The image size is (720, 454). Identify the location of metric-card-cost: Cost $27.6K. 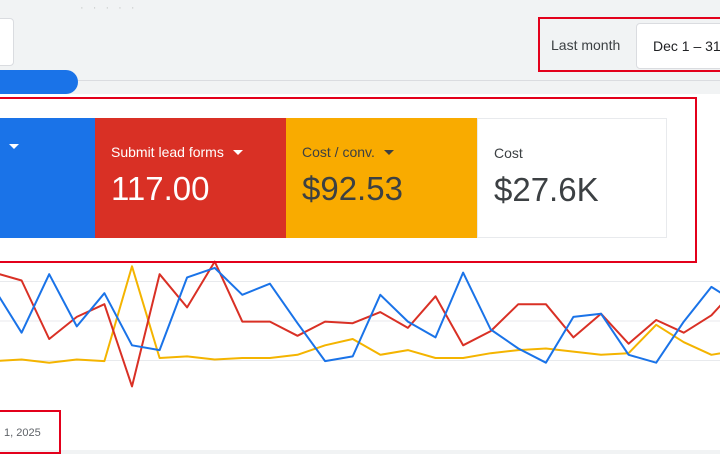
(572, 178).